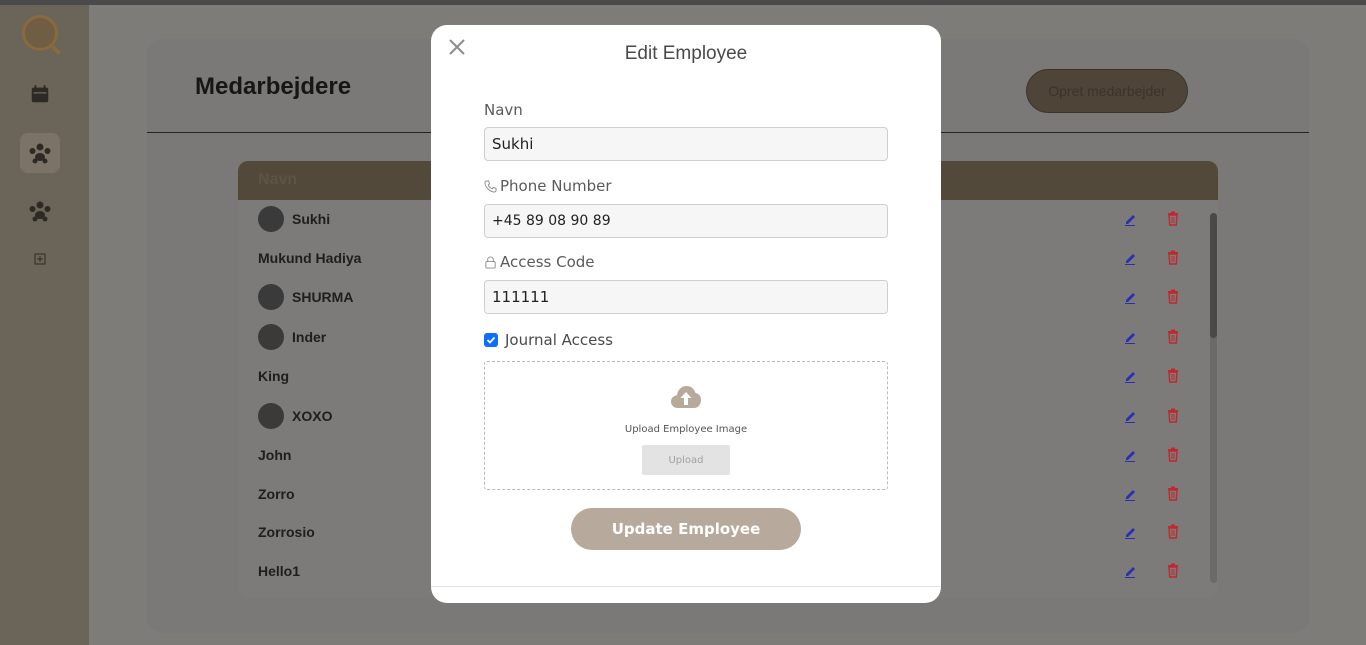 The height and width of the screenshot is (645, 1366). I want to click on name-label-text: Navn, so click(503, 110).